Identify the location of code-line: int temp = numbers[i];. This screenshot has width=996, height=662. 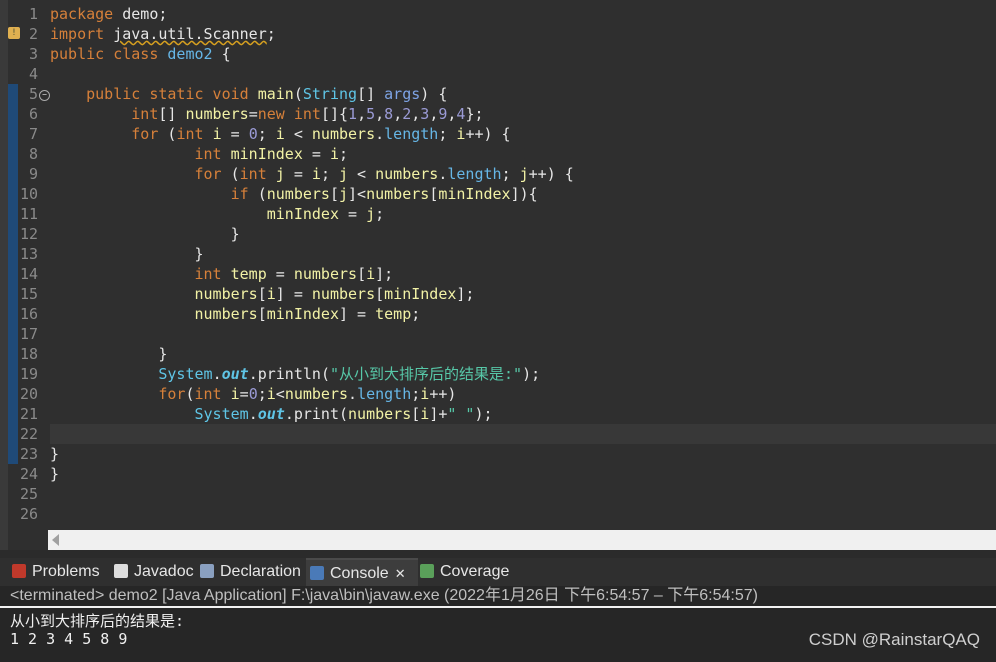
(523, 274).